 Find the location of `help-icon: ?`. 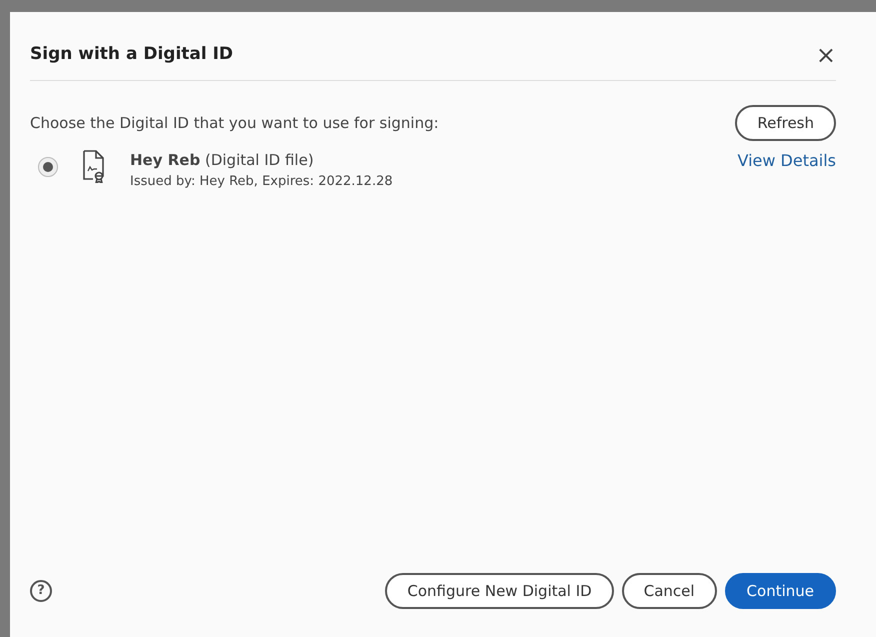

help-icon: ? is located at coordinates (41, 591).